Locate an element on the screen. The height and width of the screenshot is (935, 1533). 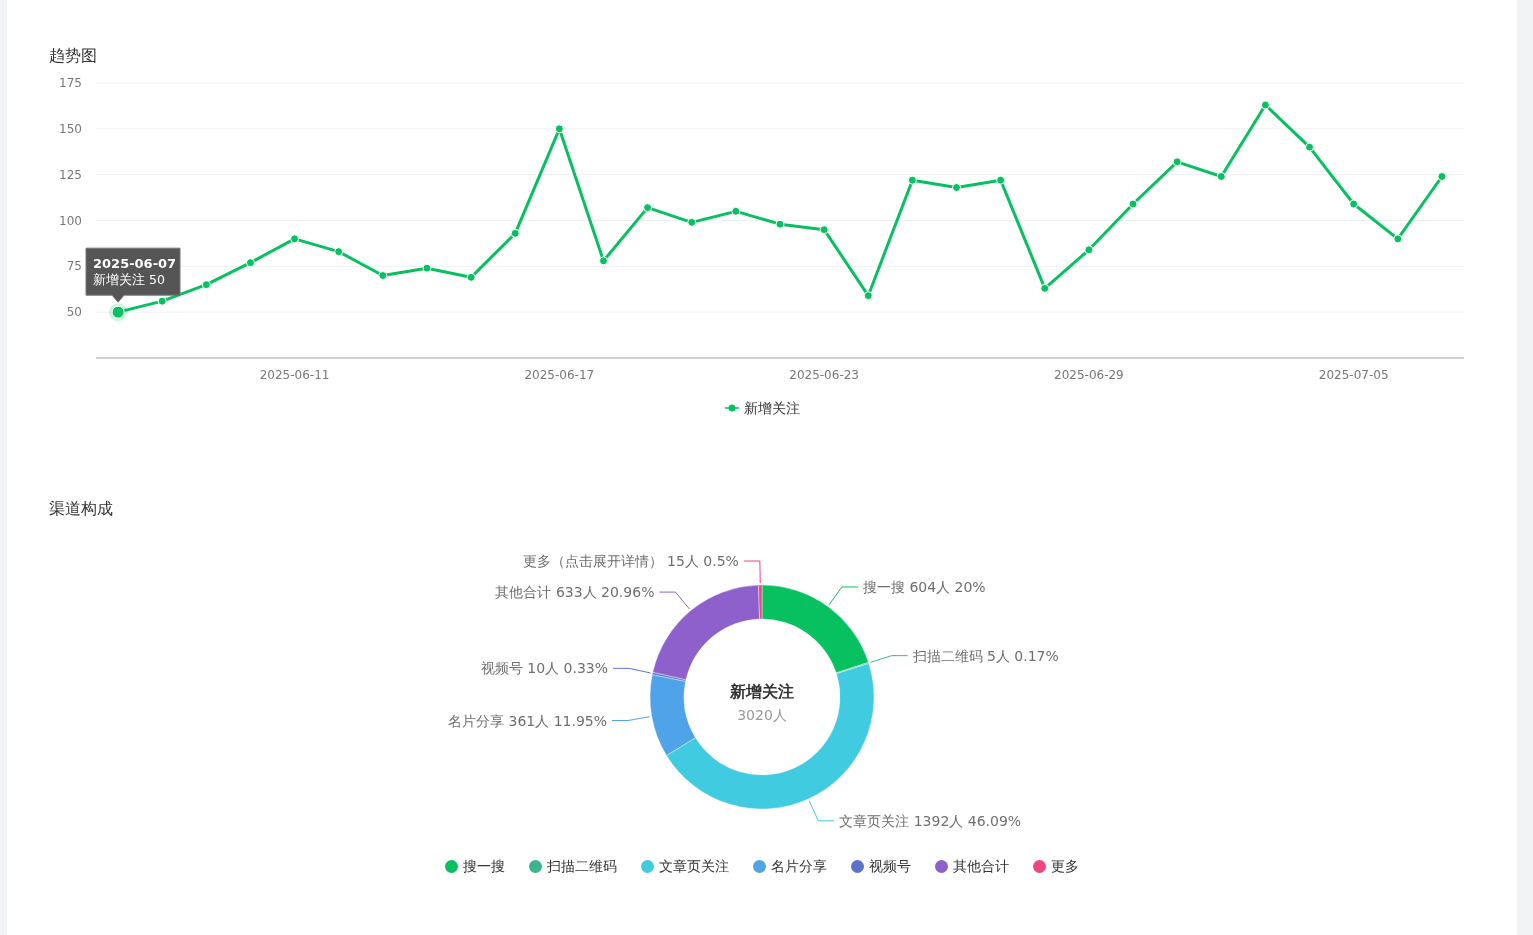
tooltip-text: 新增关注 50 is located at coordinates (129, 280).